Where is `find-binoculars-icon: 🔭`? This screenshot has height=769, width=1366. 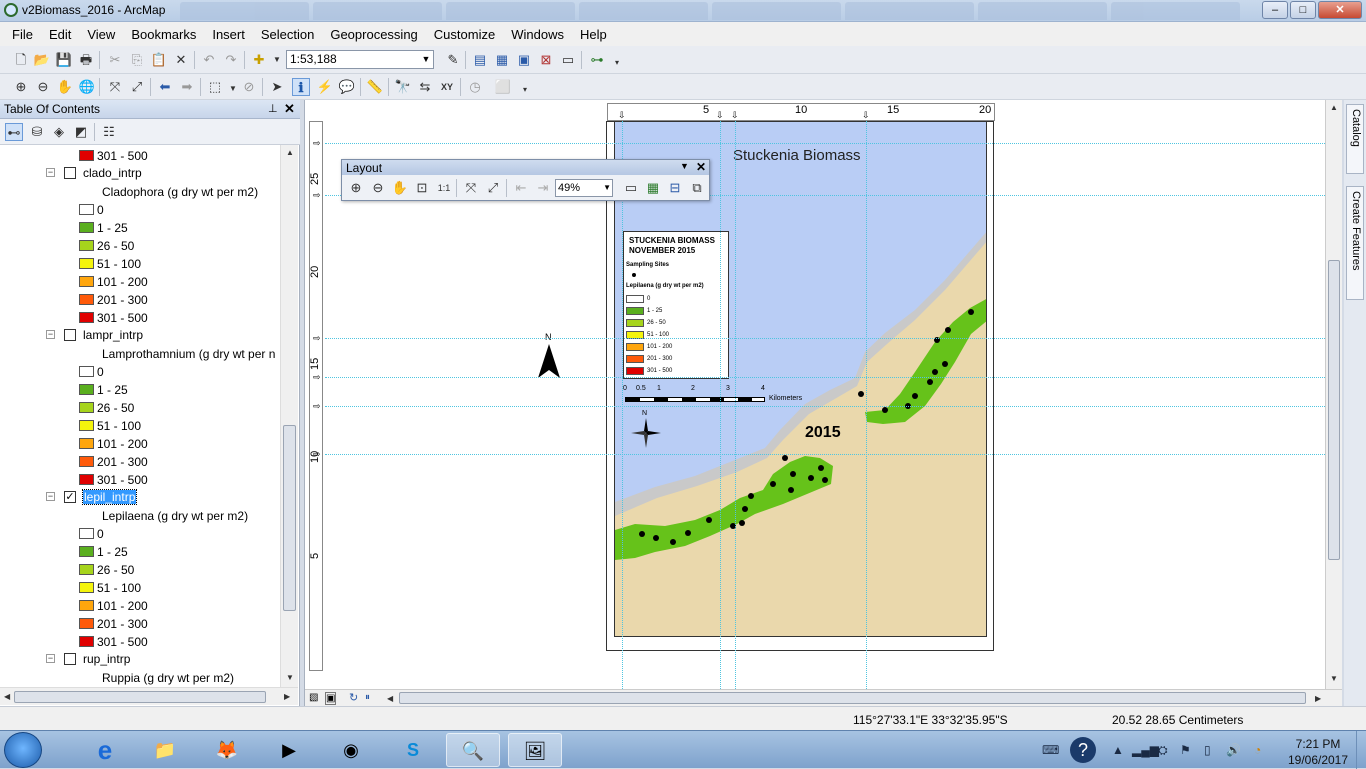
find-binoculars-icon: 🔭 is located at coordinates (403, 87).